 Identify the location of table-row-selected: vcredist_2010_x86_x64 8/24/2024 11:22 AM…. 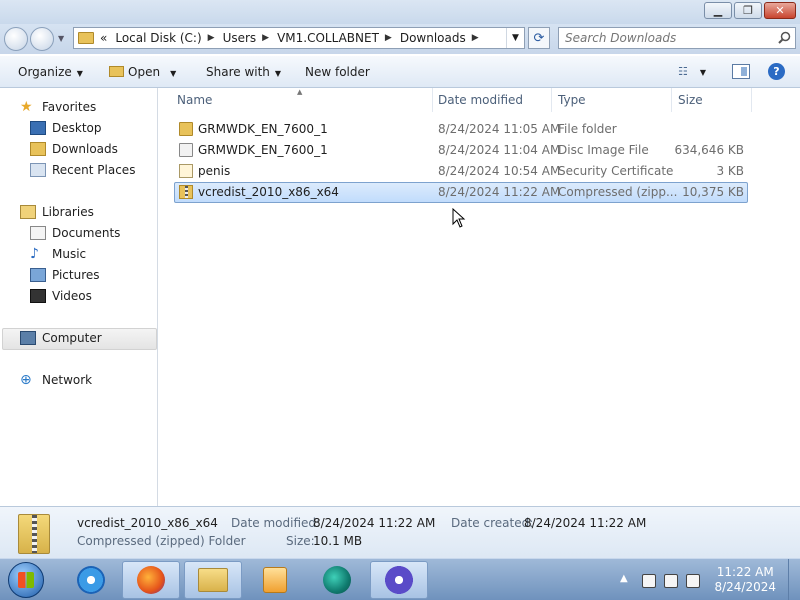
(400, 192).